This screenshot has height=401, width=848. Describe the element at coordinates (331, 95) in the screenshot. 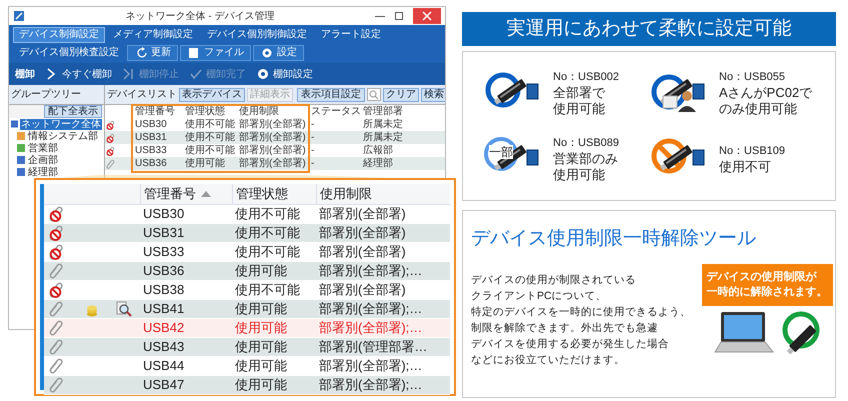

I see `column-settings-button: 表示項目設定` at that location.